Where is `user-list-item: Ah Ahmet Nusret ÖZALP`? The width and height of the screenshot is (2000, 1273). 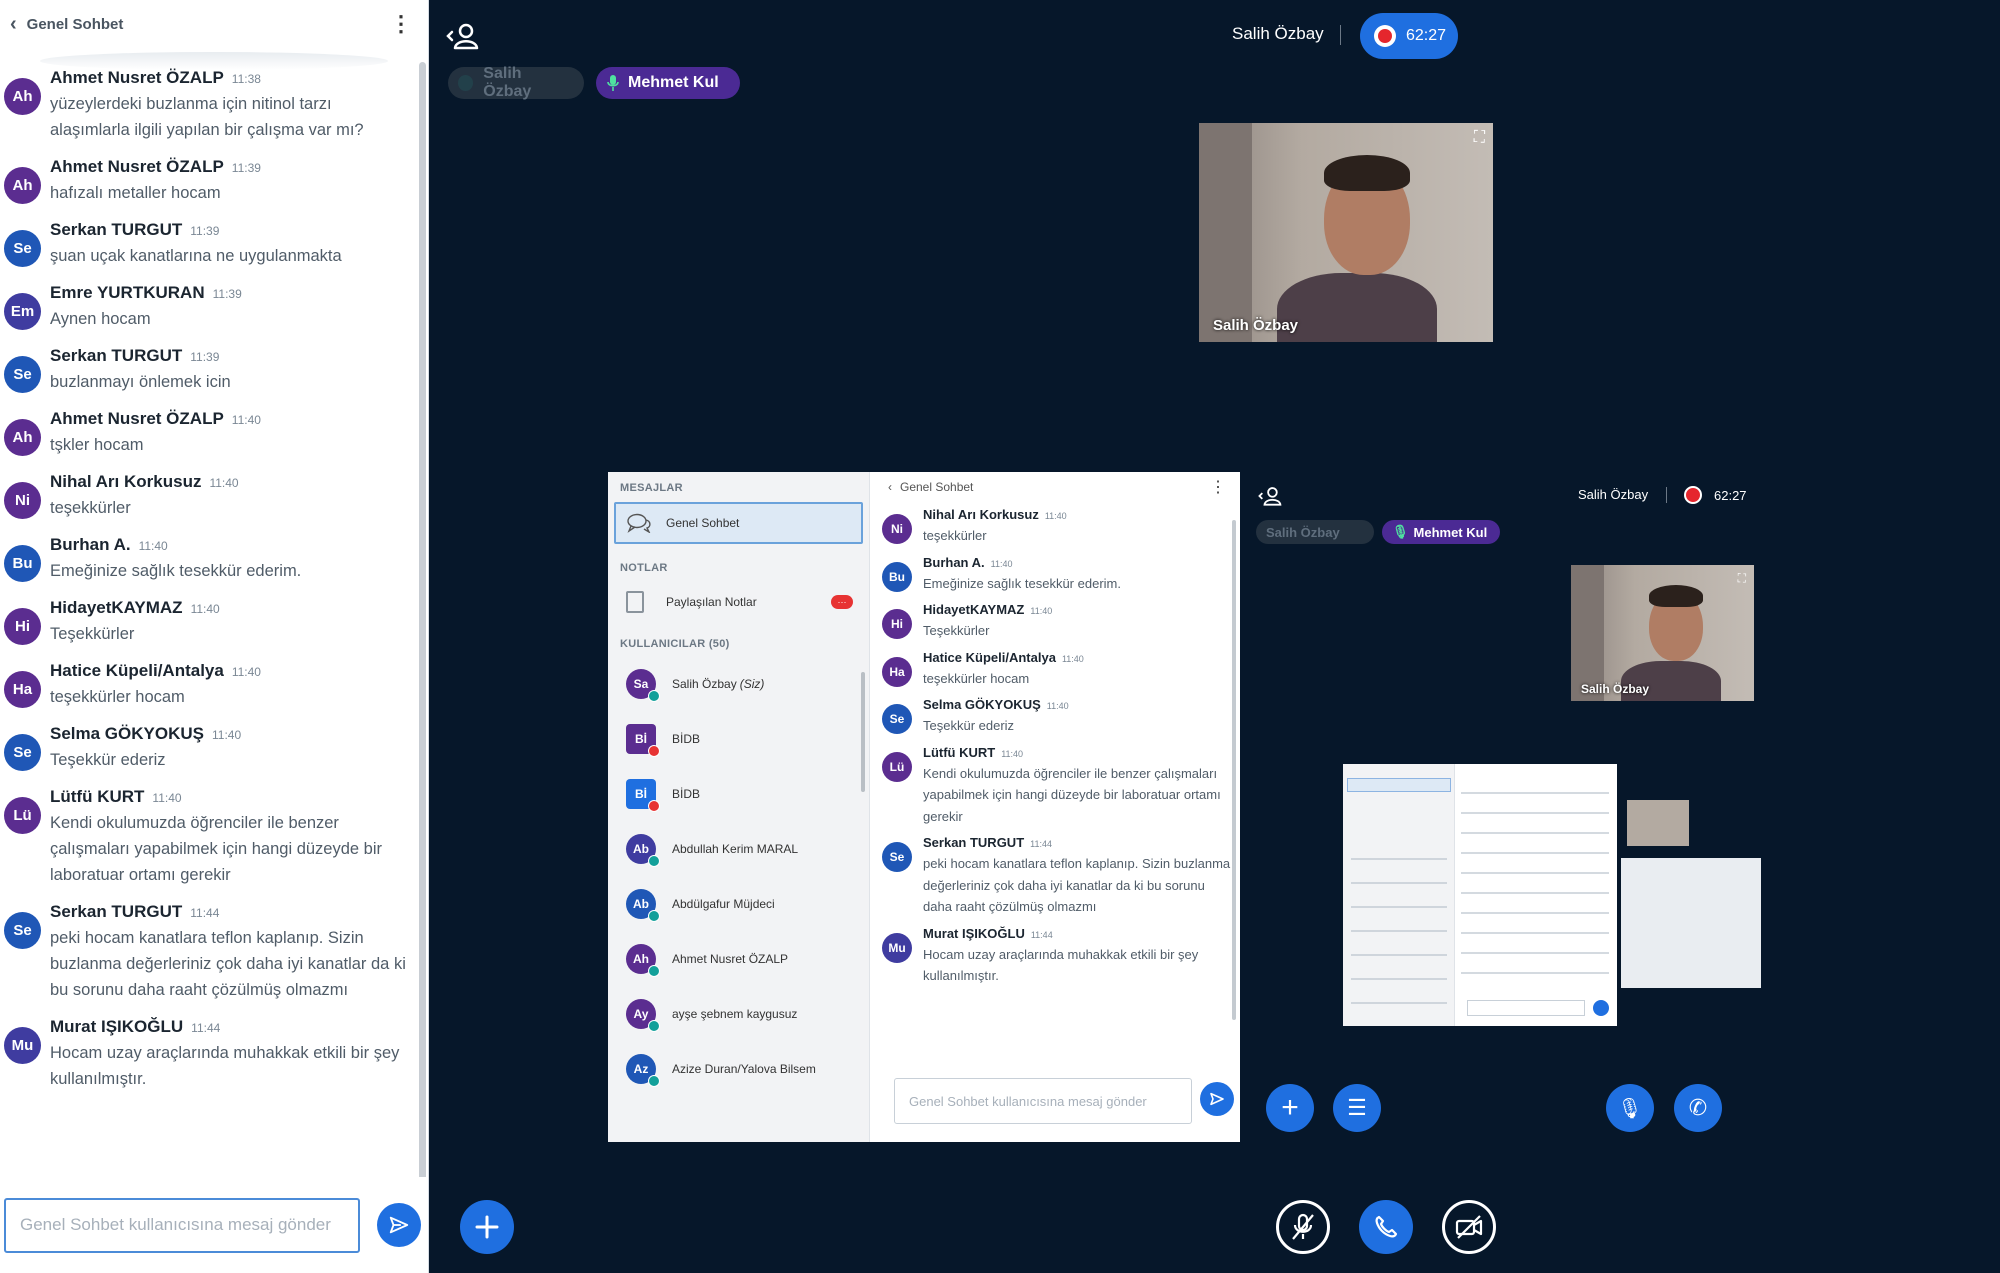 user-list-item: Ah Ahmet Nusret ÖZALP is located at coordinates (738, 958).